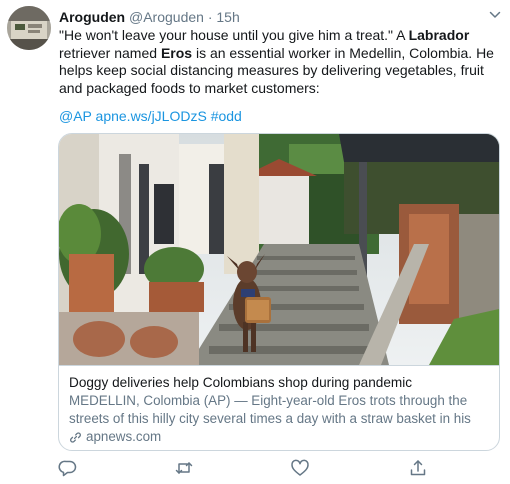 The width and height of the screenshot is (510, 484). I want to click on display-name: Aroguden, so click(92, 17).